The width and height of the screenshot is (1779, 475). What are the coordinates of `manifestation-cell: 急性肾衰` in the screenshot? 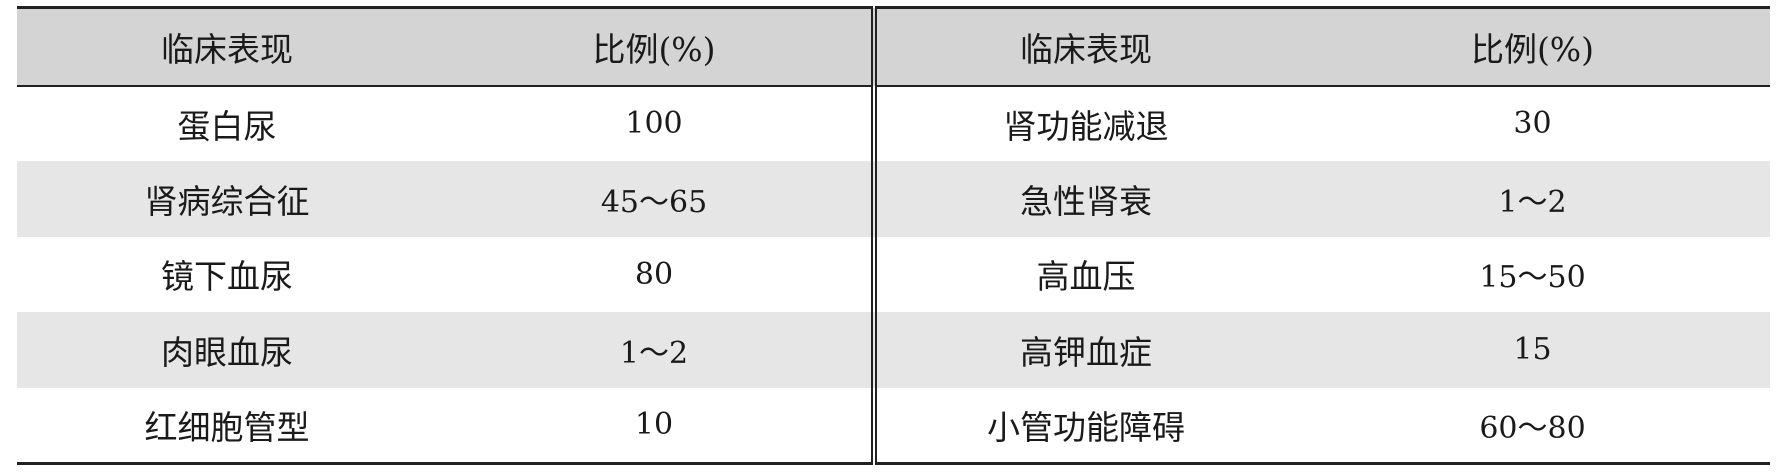 It's located at (1086, 201).